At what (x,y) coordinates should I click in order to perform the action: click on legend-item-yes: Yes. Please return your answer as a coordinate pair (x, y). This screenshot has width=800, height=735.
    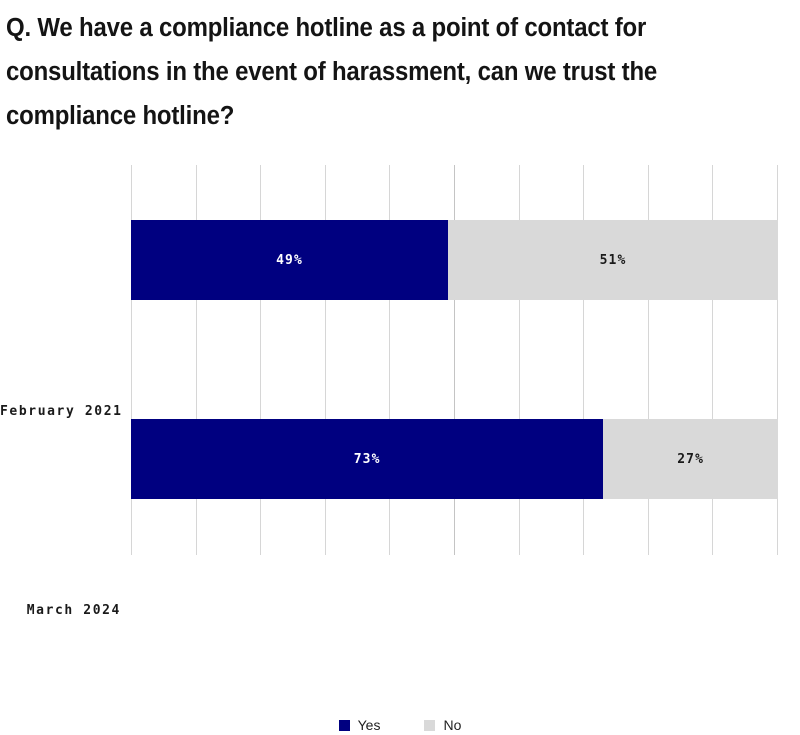
    Looking at the image, I should click on (359, 725).